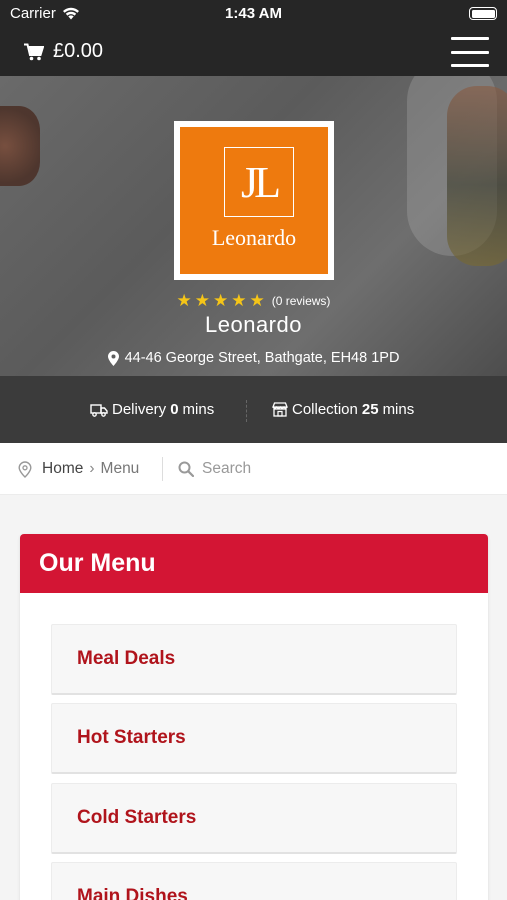  I want to click on restaurant-name: Leonardo, so click(253, 324).